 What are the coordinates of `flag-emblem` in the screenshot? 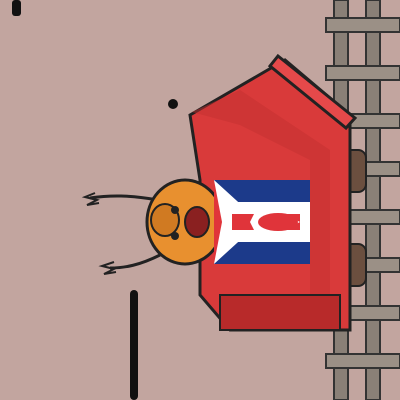 It's located at (262, 222).